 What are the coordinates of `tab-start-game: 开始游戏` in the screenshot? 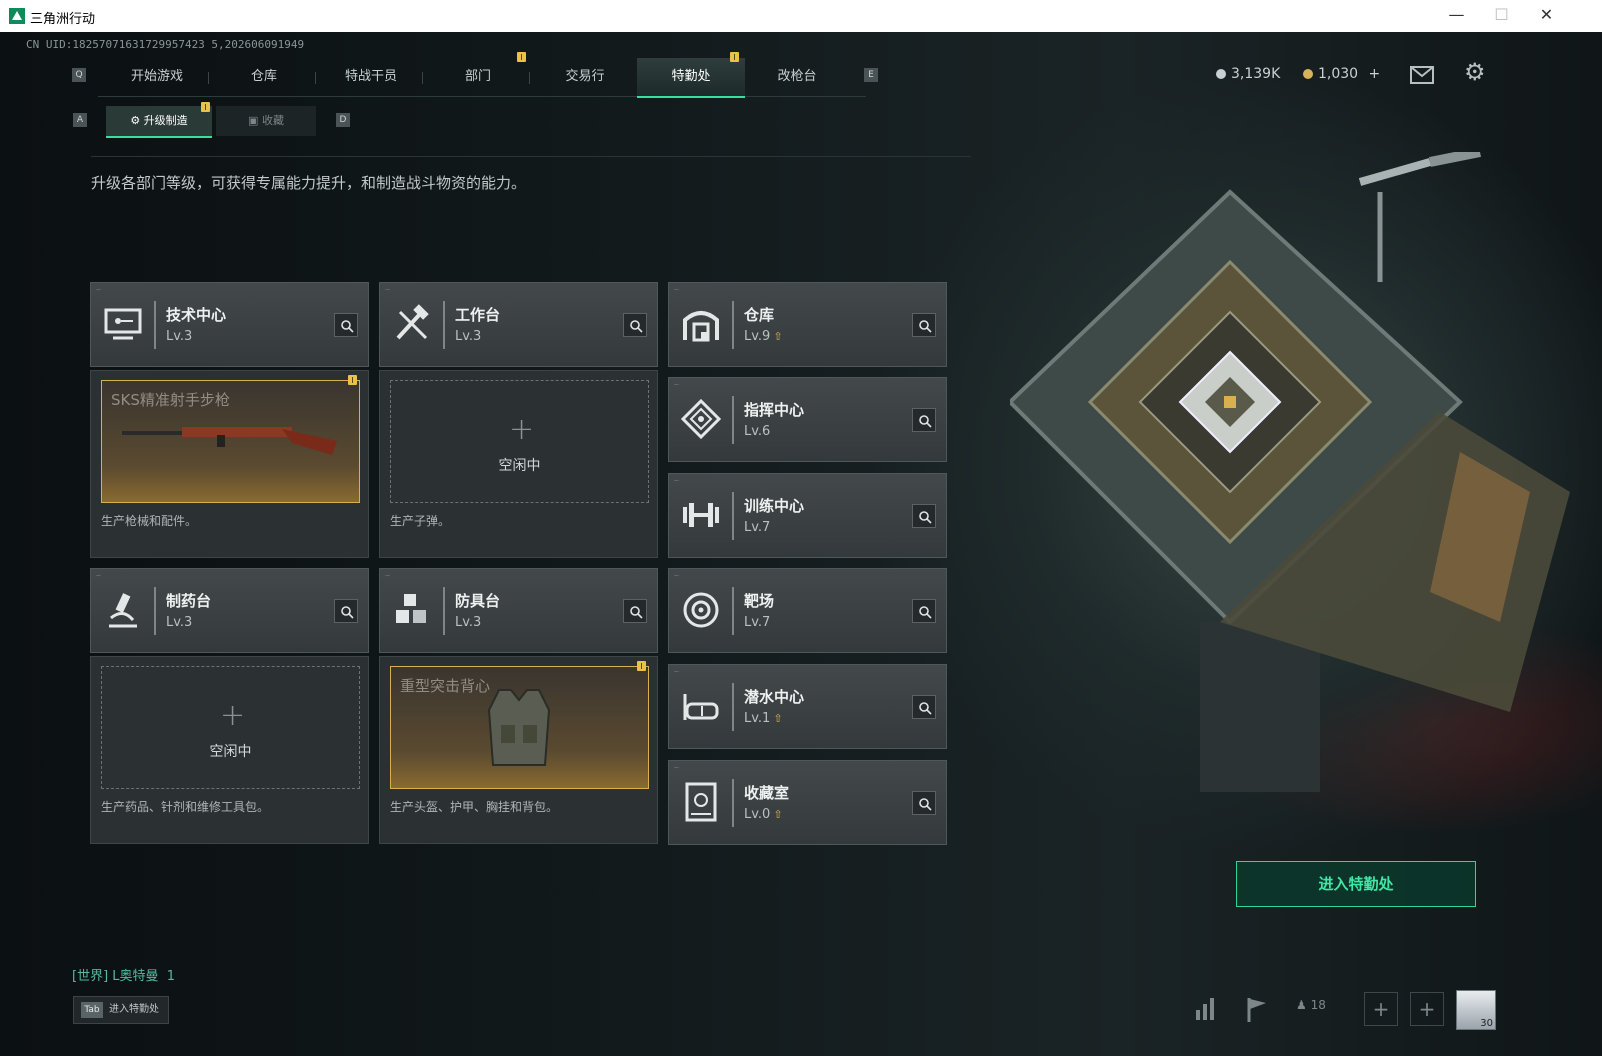 It's located at (157, 77).